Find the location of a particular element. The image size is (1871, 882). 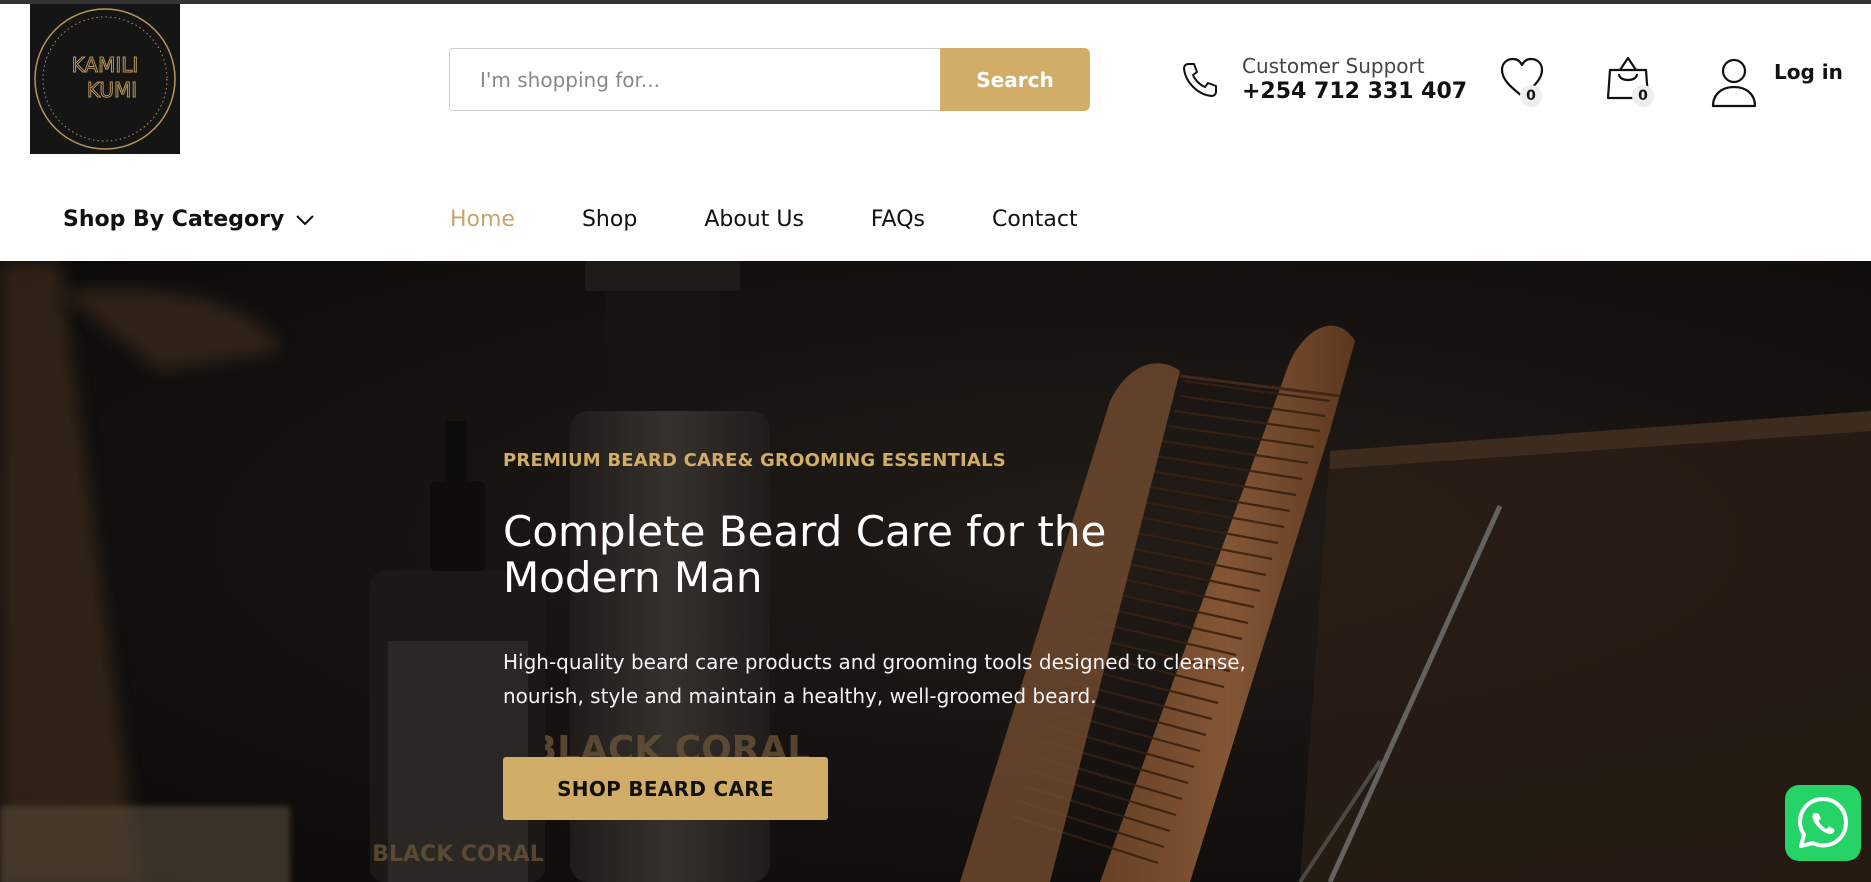

cart-count-badge: 0 is located at coordinates (1643, 96).